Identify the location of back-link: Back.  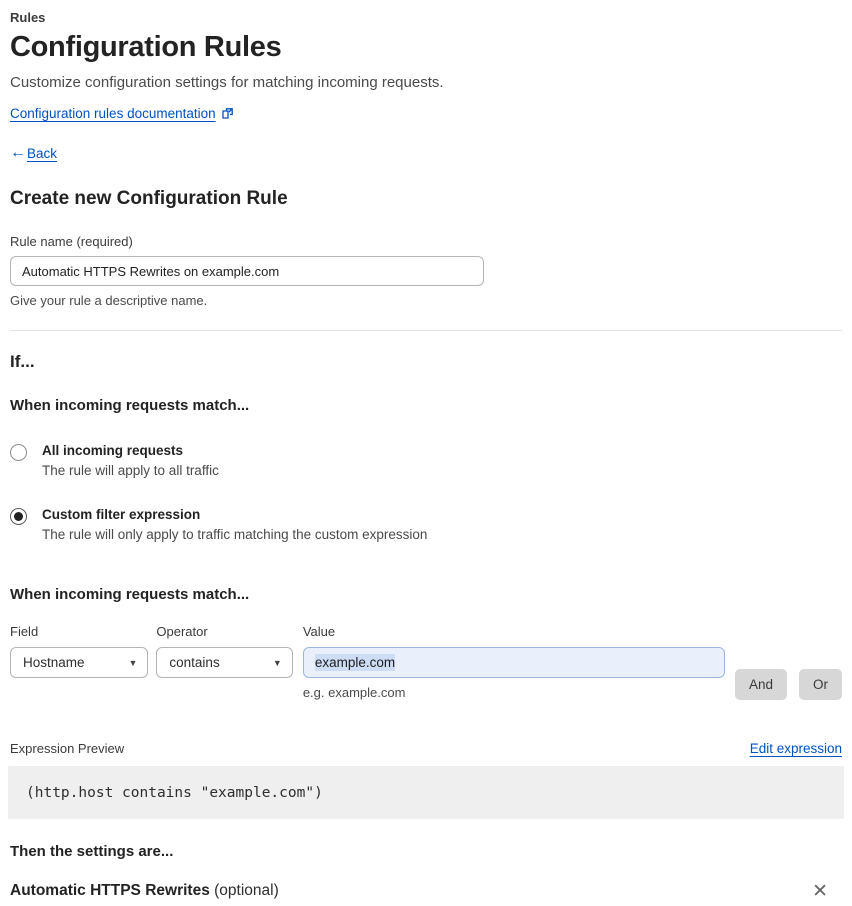
(42, 153).